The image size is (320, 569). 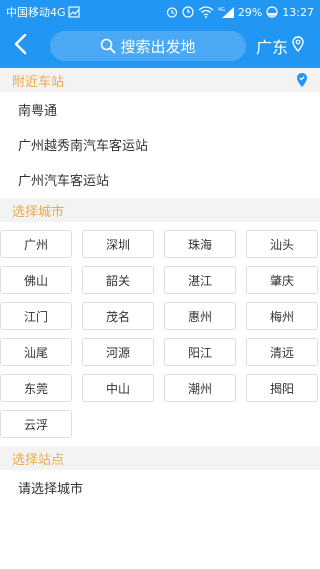 What do you see at coordinates (118, 244) in the screenshot?
I see `city-button: 深圳` at bounding box center [118, 244].